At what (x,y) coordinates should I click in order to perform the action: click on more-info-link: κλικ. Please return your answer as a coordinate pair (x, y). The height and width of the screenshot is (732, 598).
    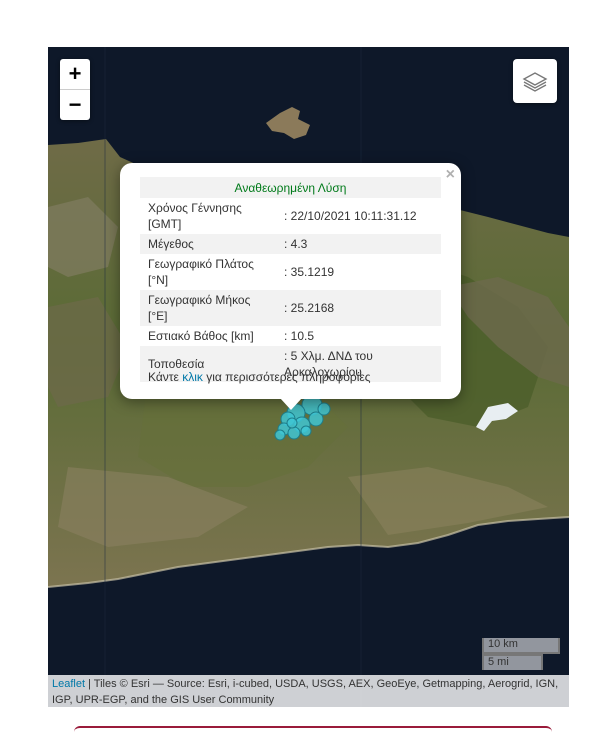
    Looking at the image, I should click on (192, 377).